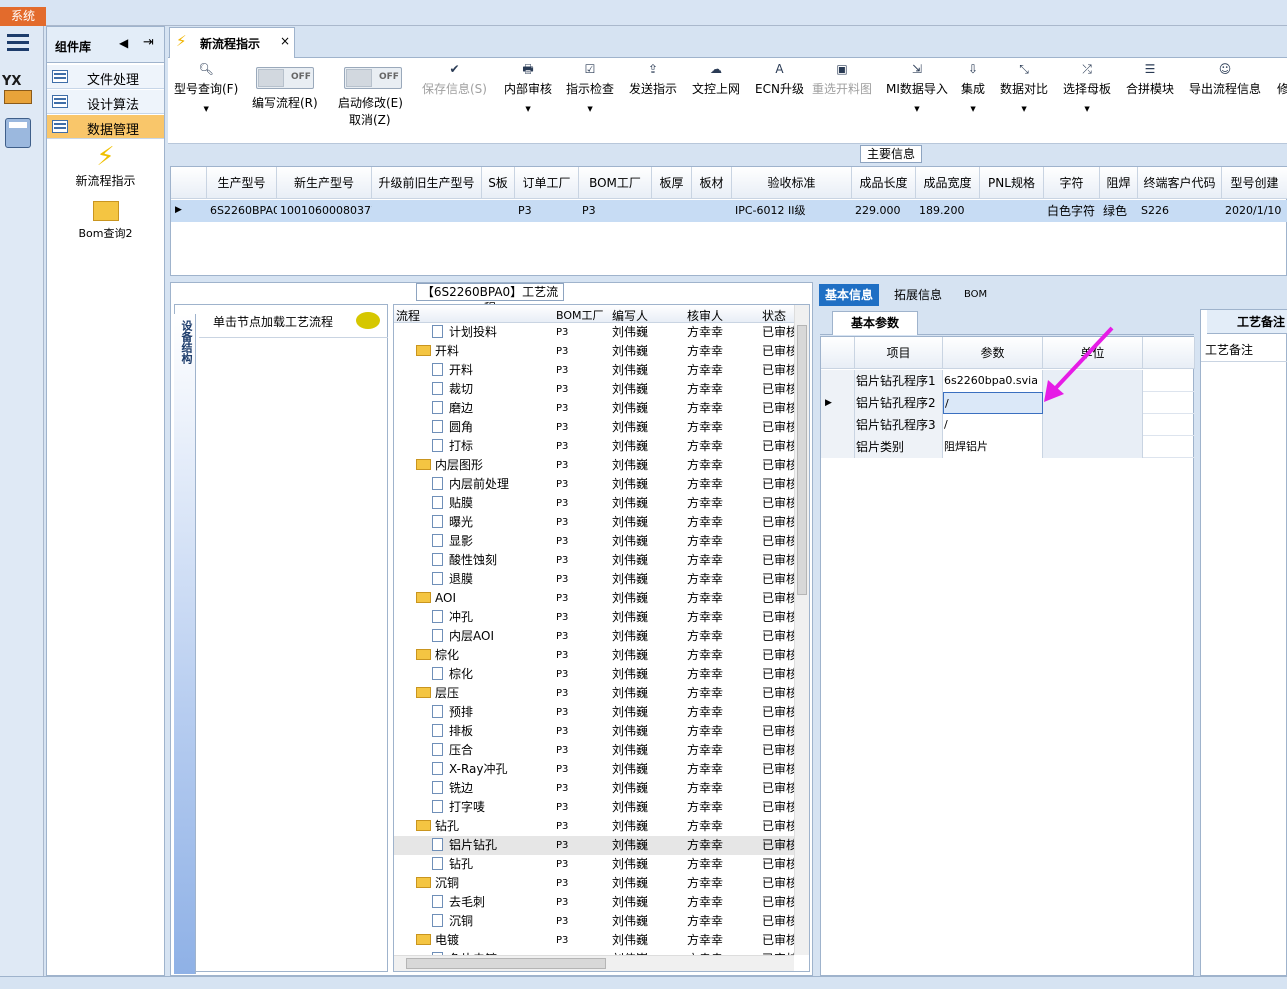 The height and width of the screenshot is (989, 1287). What do you see at coordinates (594, 693) in the screenshot?
I see `tree-row: 层压 P3 刘伟巍 方幸幸 已审核` at bounding box center [594, 693].